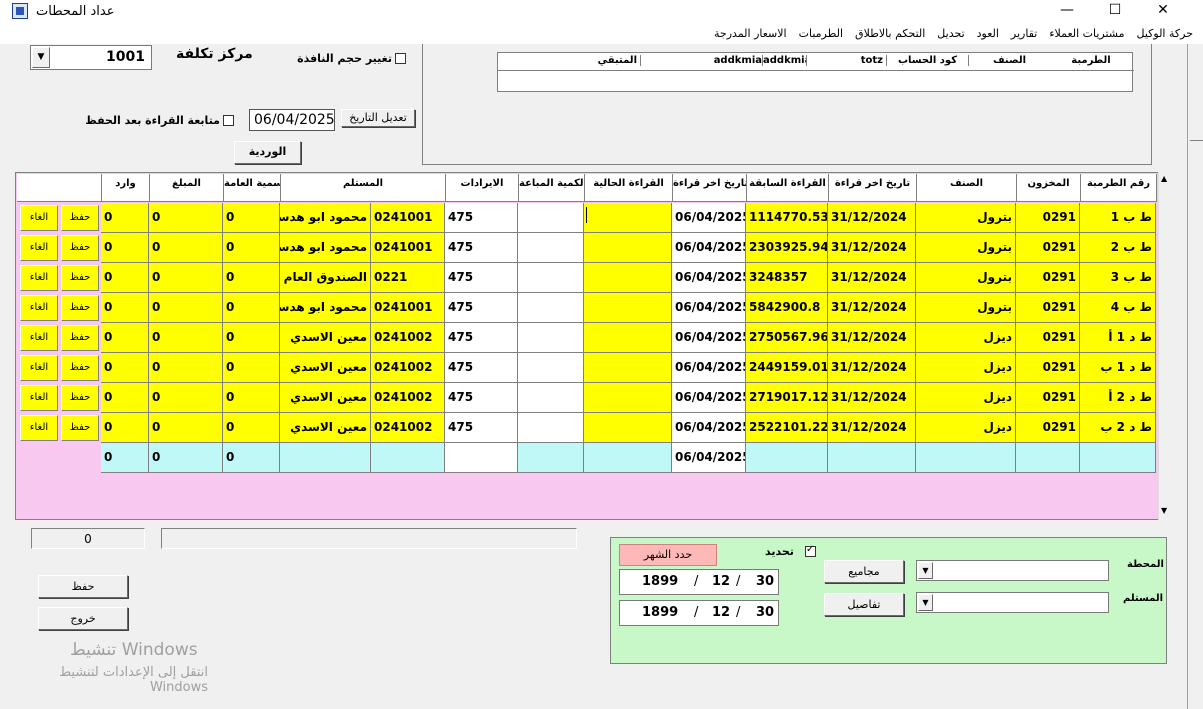  What do you see at coordinates (966, 338) in the screenshot?
I see `item-cell: ديزل` at bounding box center [966, 338].